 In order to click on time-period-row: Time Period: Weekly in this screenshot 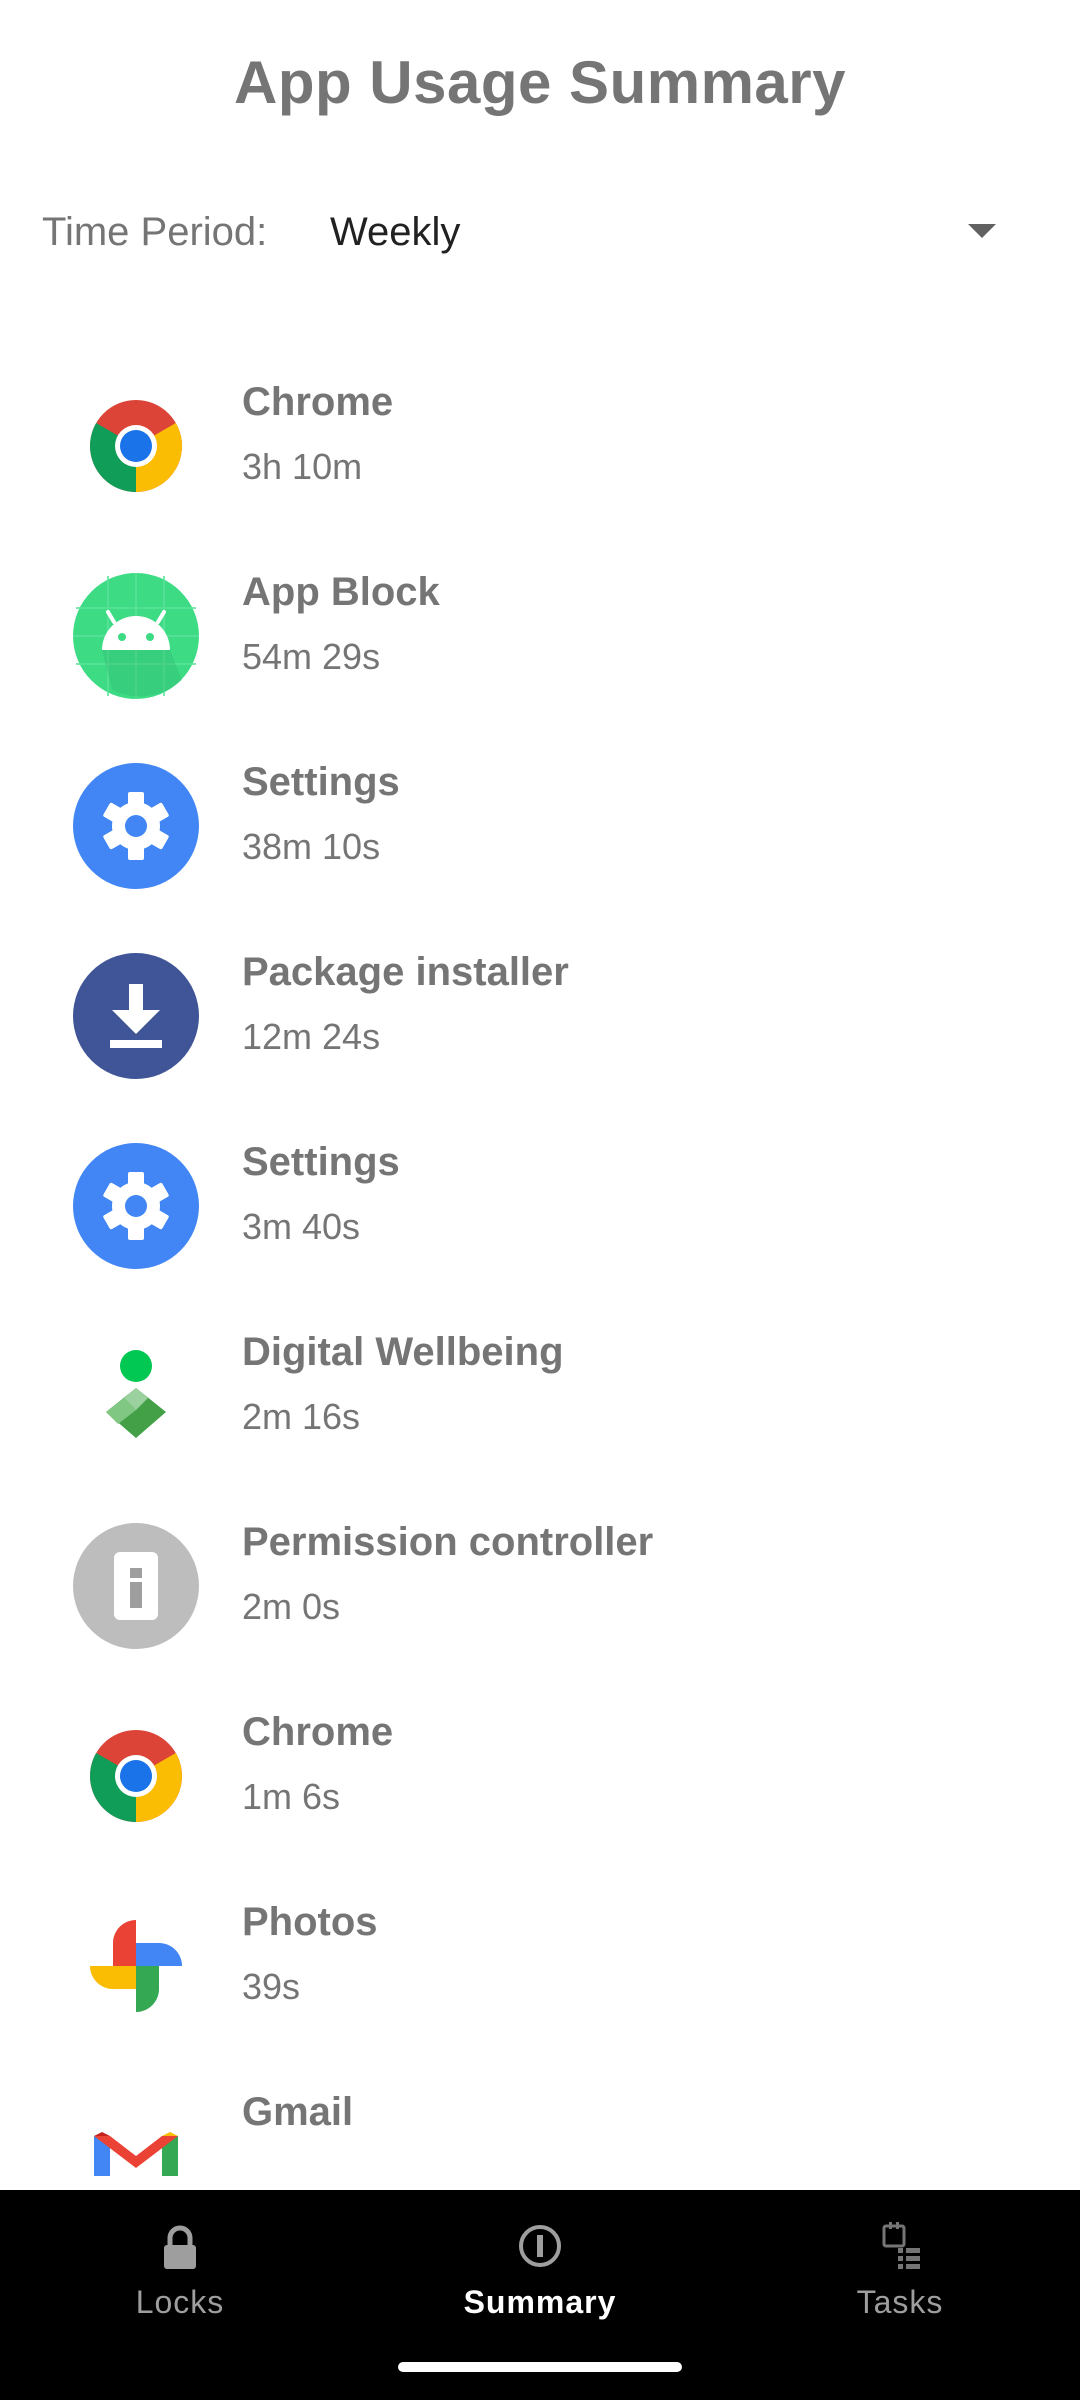, I will do `click(540, 235)`.